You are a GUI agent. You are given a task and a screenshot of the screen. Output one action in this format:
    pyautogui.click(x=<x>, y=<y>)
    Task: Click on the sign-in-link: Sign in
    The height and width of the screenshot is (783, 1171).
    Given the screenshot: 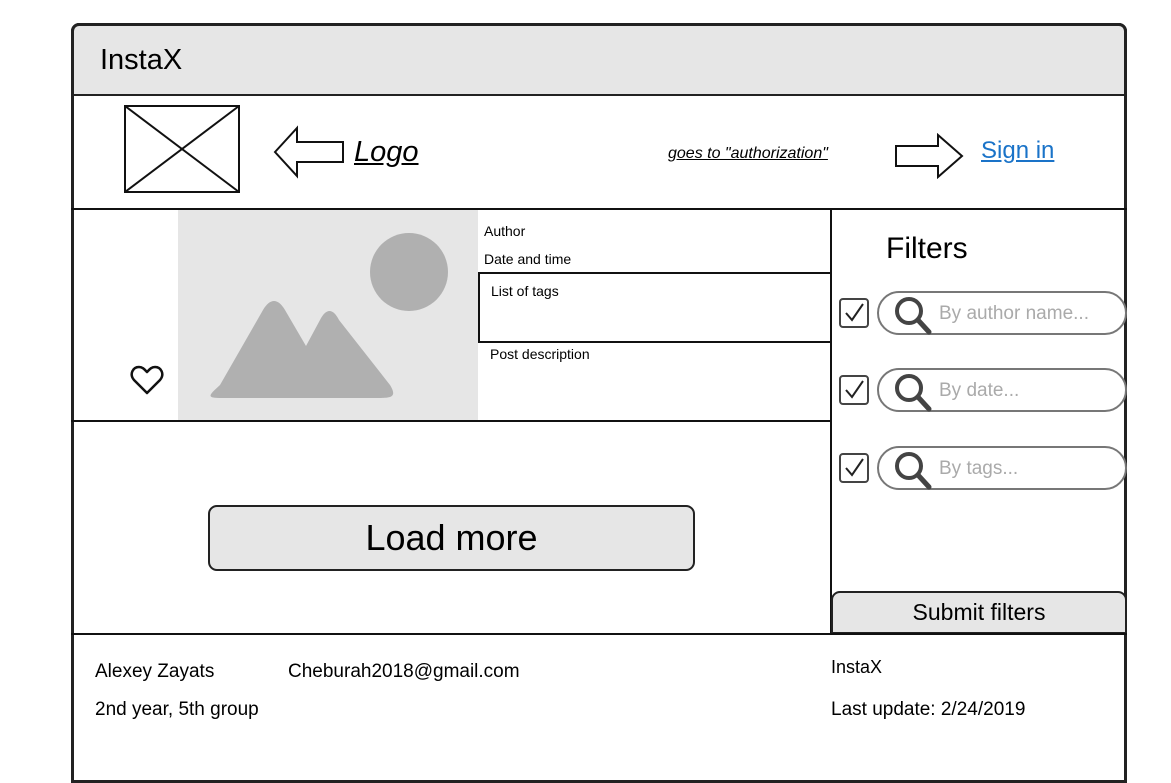 What is the action you would take?
    pyautogui.click(x=1017, y=151)
    